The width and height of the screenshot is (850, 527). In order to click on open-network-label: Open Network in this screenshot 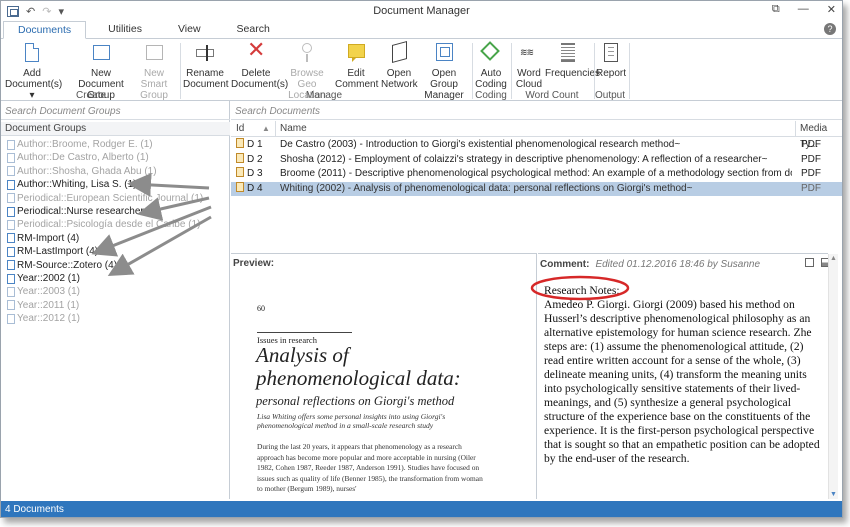, I will do `click(399, 79)`.